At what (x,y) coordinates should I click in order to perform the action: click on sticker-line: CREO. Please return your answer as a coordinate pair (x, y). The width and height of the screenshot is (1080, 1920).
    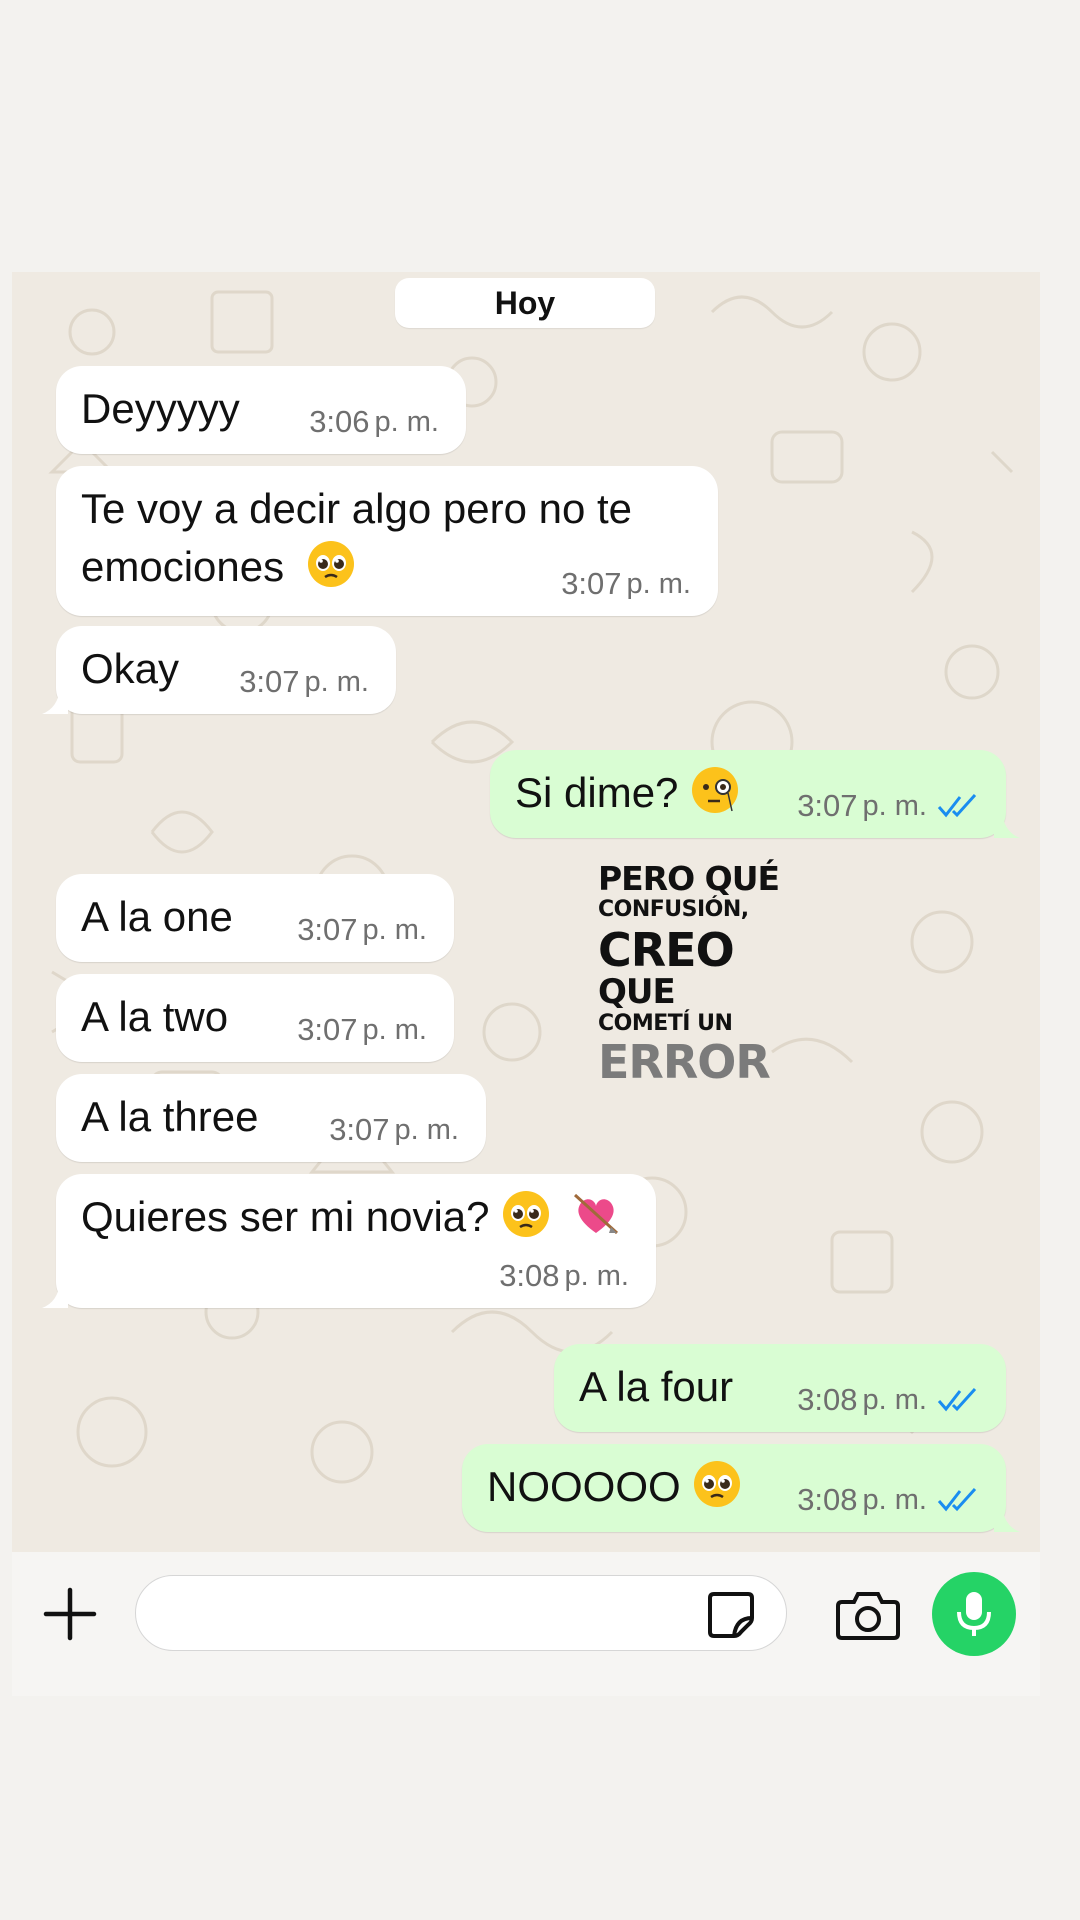
    Looking at the image, I should click on (666, 950).